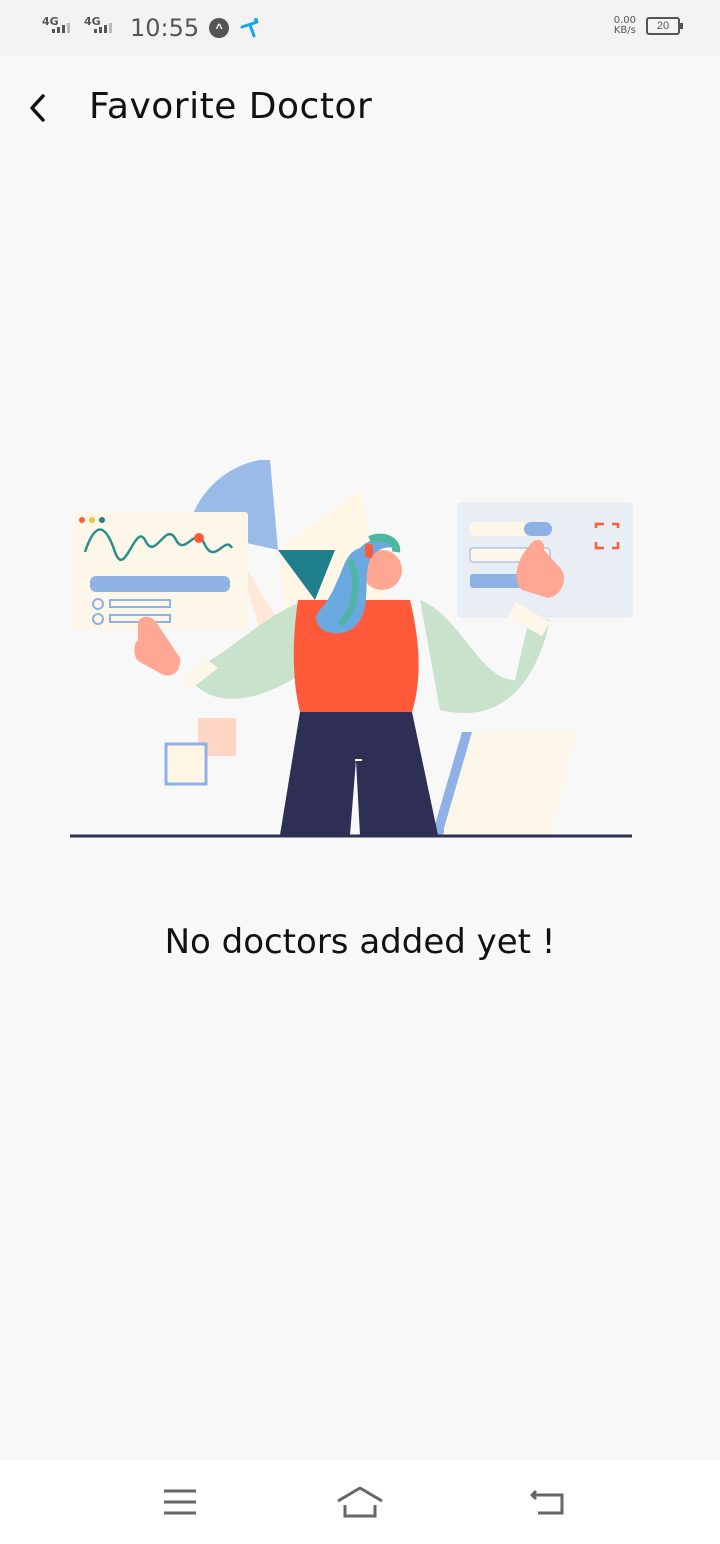 The image size is (720, 1544). I want to click on home-button, so click(360, 1502).